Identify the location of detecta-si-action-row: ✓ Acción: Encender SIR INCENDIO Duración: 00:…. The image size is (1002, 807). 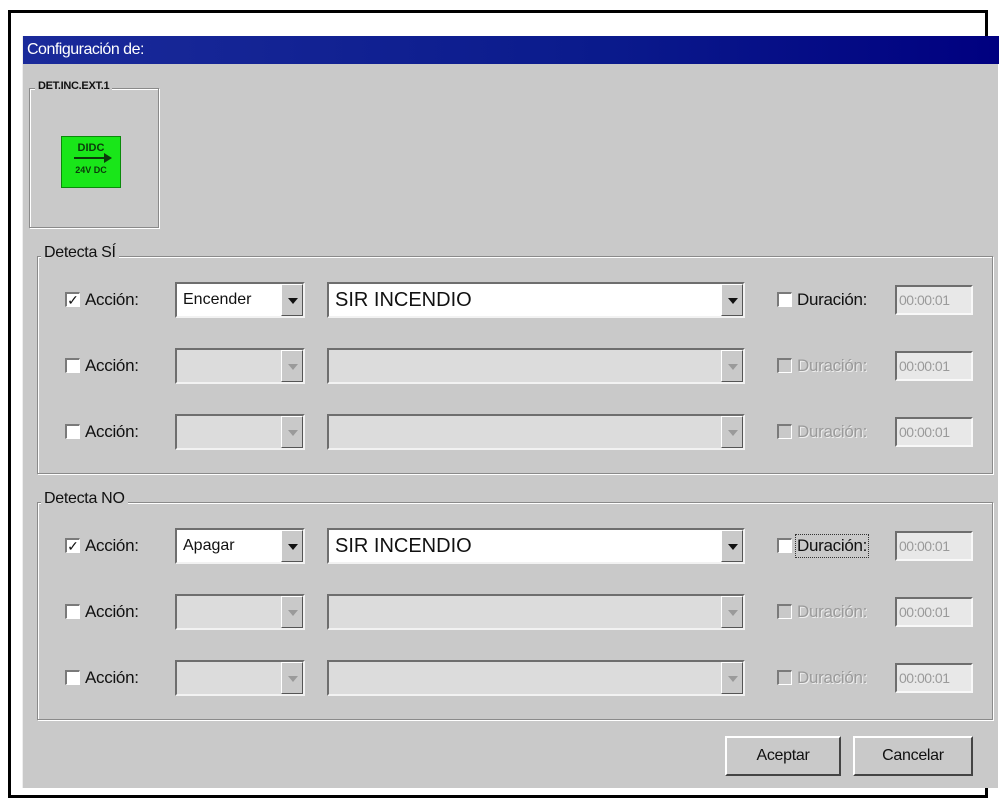
(511, 302).